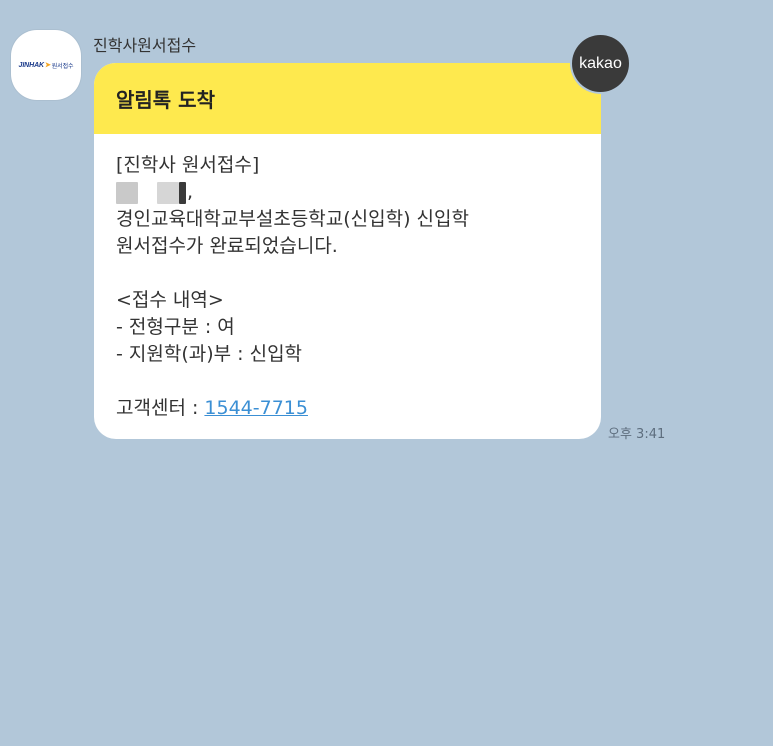 This screenshot has height=746, width=773. I want to click on logo-subtitle: 원서접수, so click(62, 66).